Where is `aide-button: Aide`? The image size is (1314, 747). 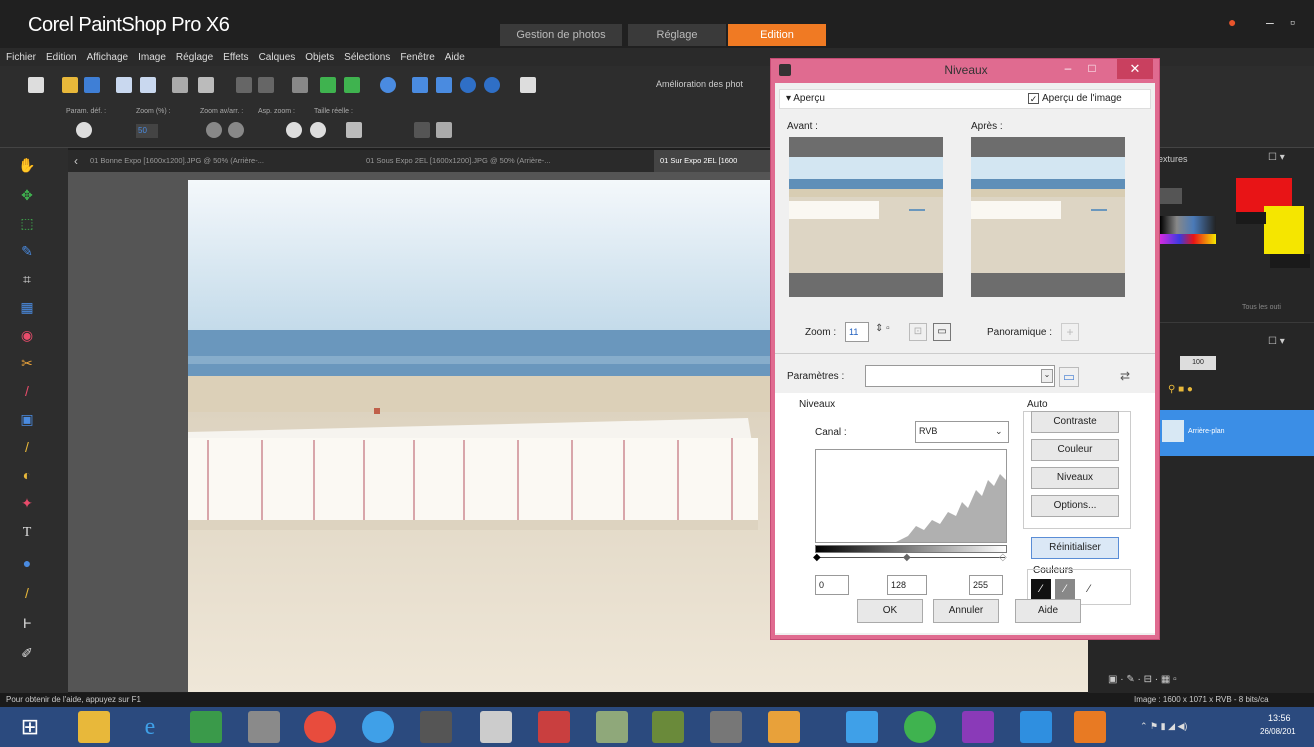
aide-button: Aide is located at coordinates (1048, 611).